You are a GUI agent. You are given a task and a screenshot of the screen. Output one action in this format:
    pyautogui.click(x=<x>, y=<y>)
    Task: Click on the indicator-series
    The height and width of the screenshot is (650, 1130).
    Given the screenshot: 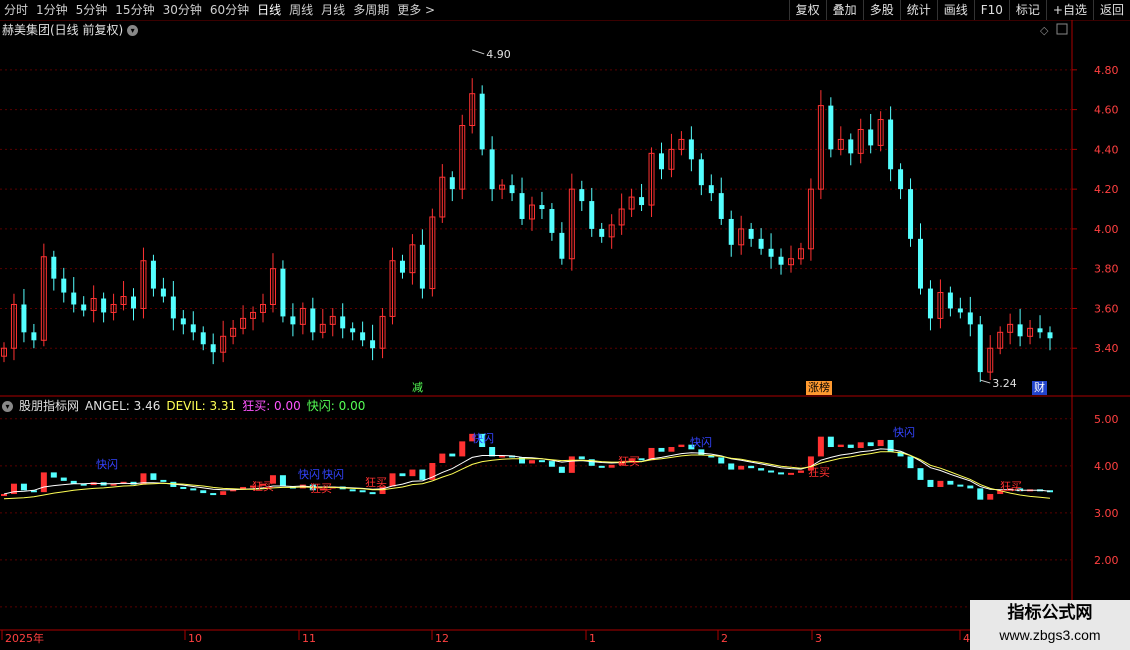 What is the action you would take?
    pyautogui.click(x=527, y=466)
    